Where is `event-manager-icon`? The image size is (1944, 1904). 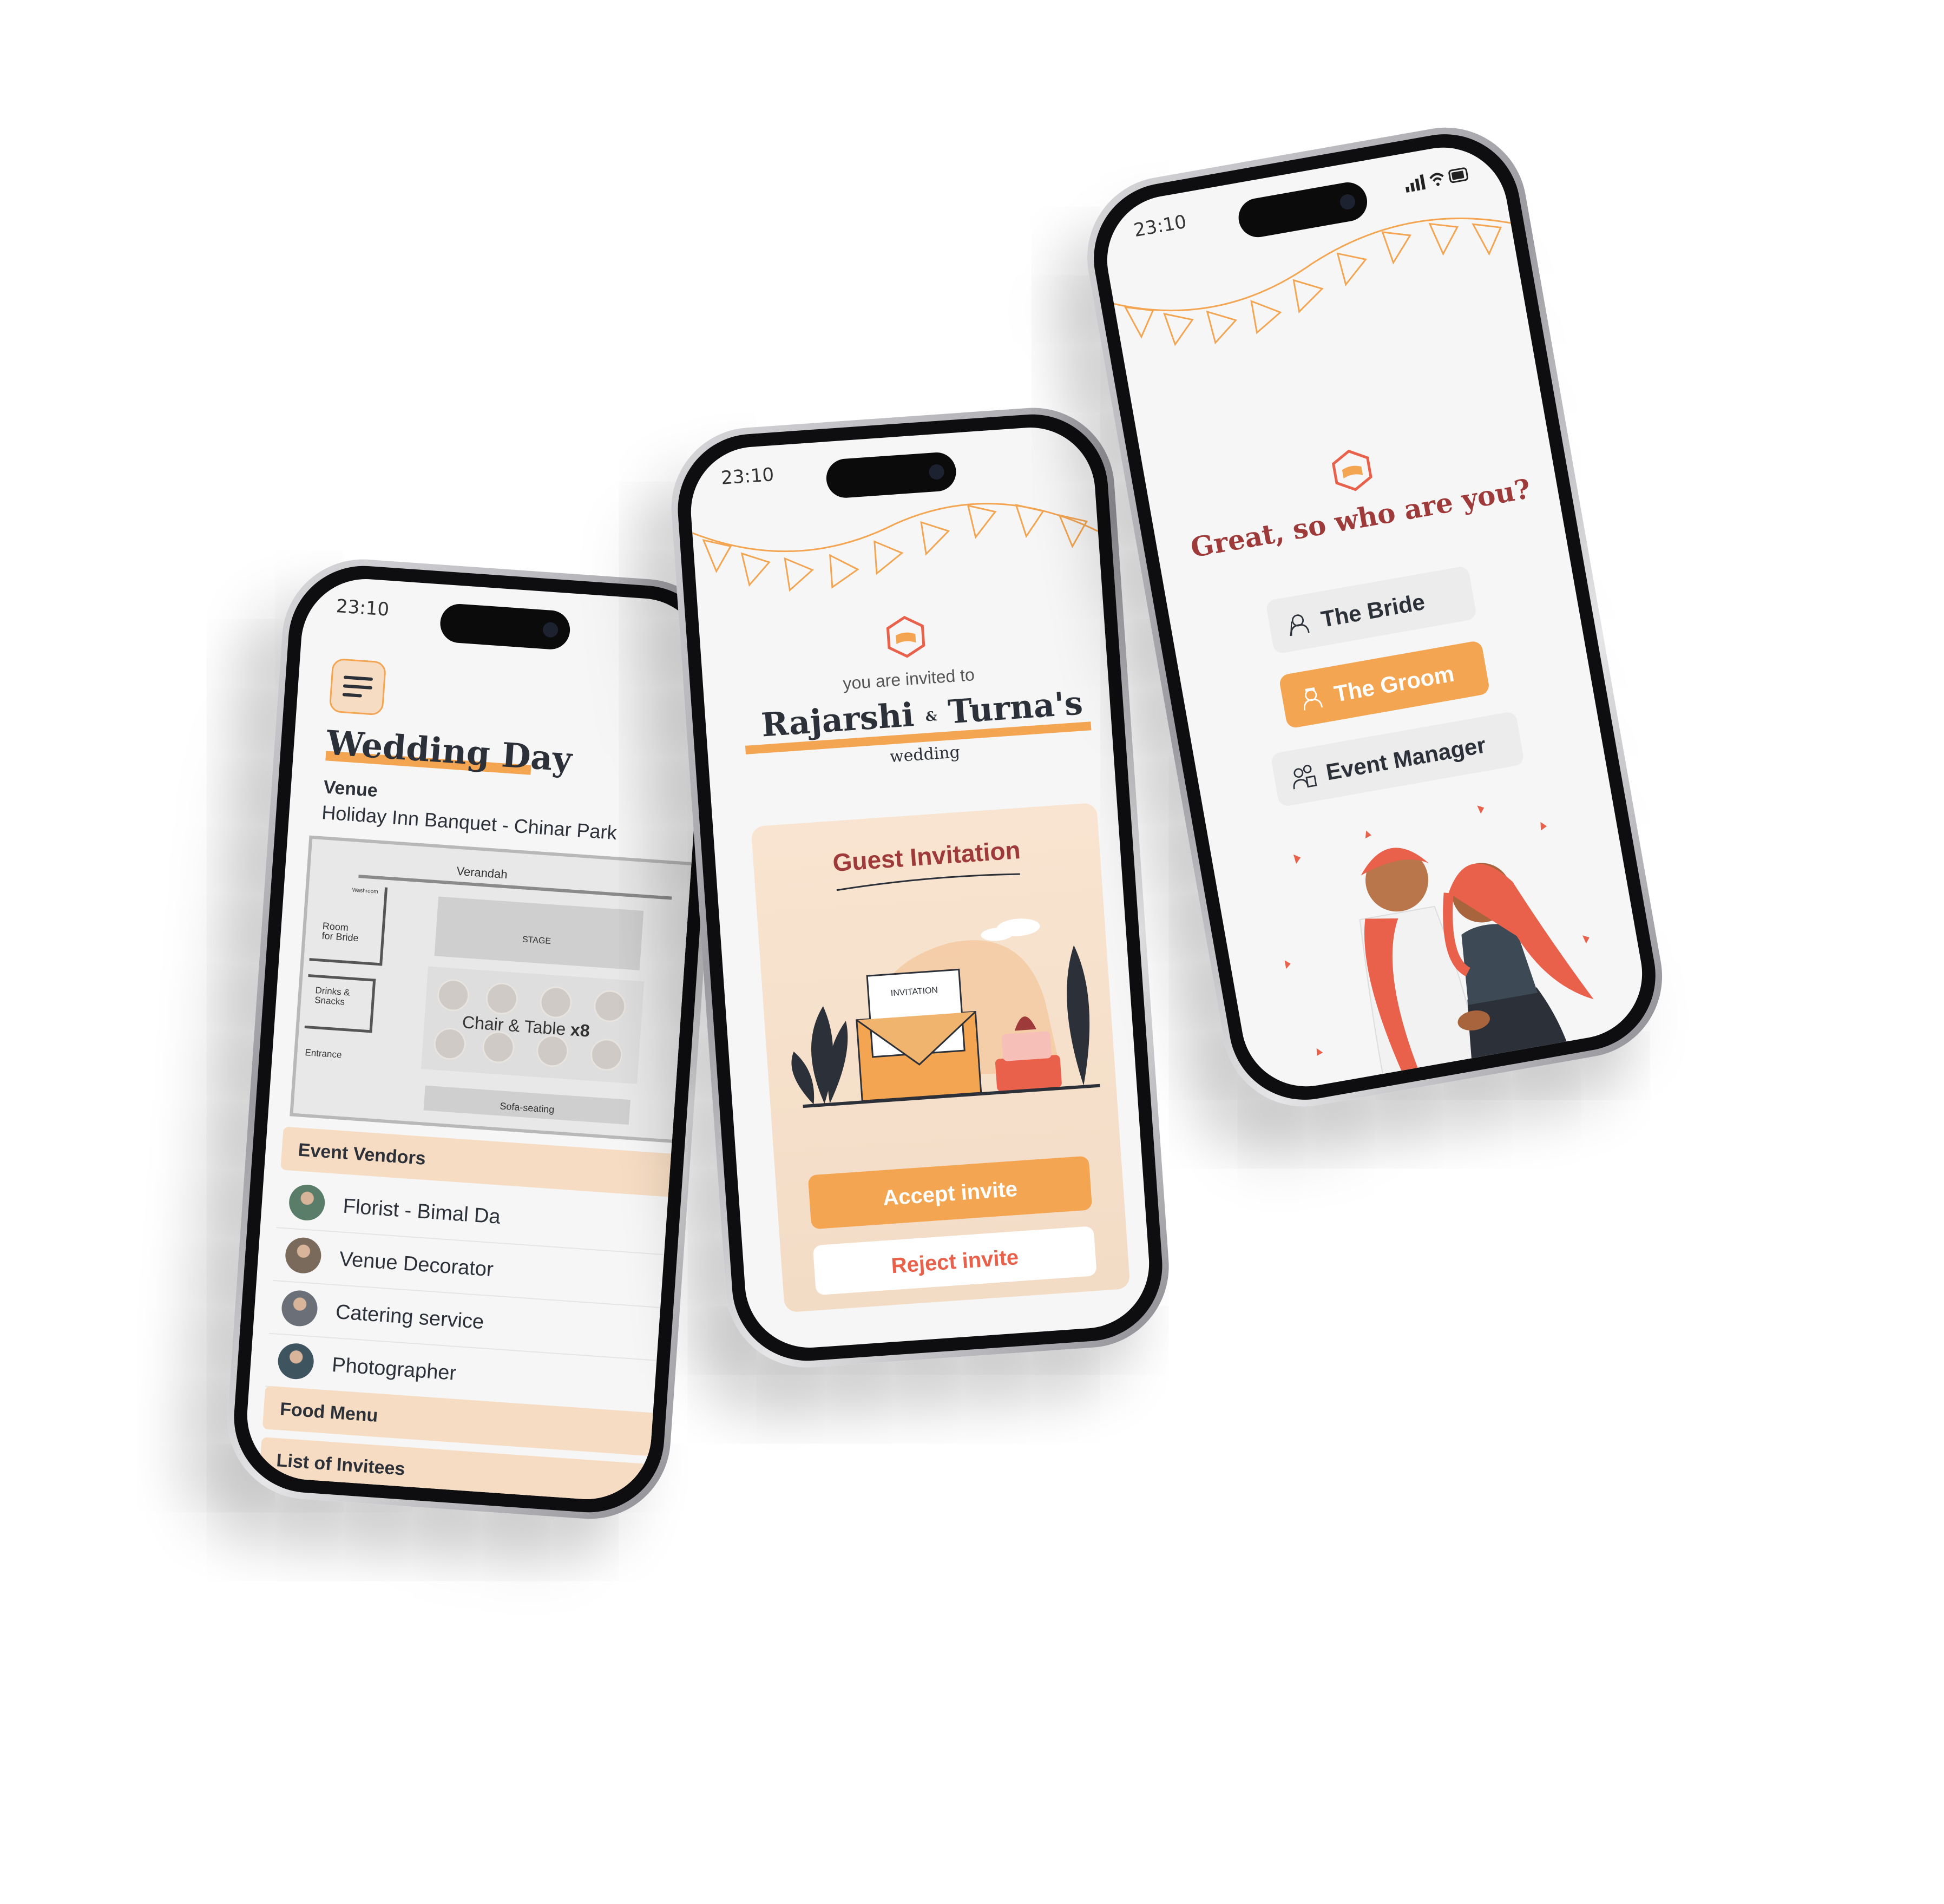
event-manager-icon is located at coordinates (1305, 777).